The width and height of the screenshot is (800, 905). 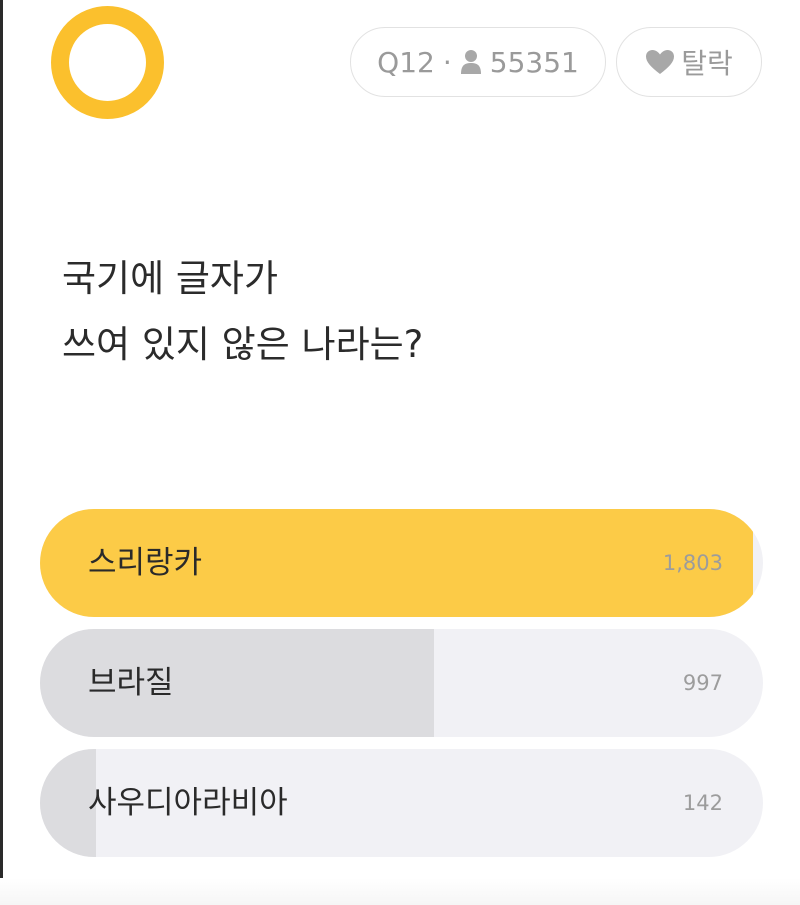 I want to click on bottom-shade, so click(x=400, y=891).